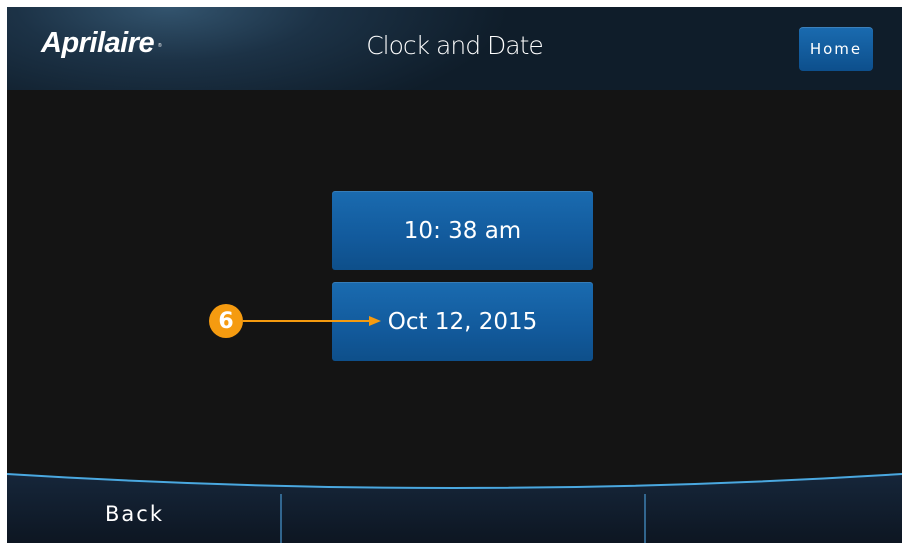 The height and width of the screenshot is (550, 909). What do you see at coordinates (226, 321) in the screenshot?
I see `callout-number-badge: 6` at bounding box center [226, 321].